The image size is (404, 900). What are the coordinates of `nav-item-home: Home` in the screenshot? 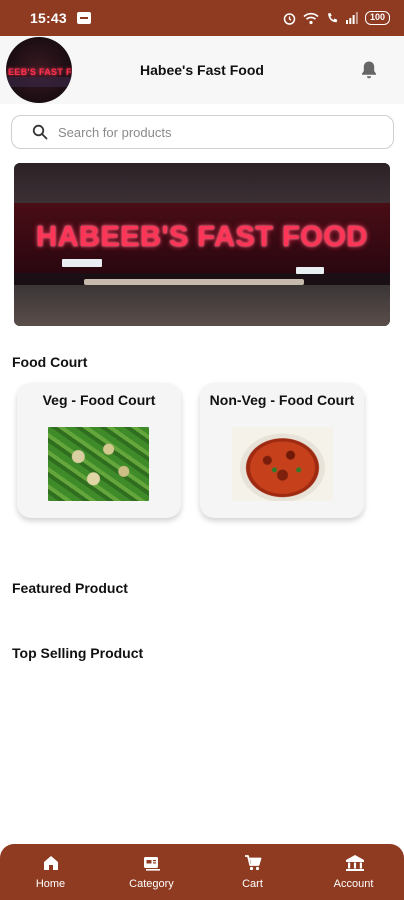 It's located at (50, 872).